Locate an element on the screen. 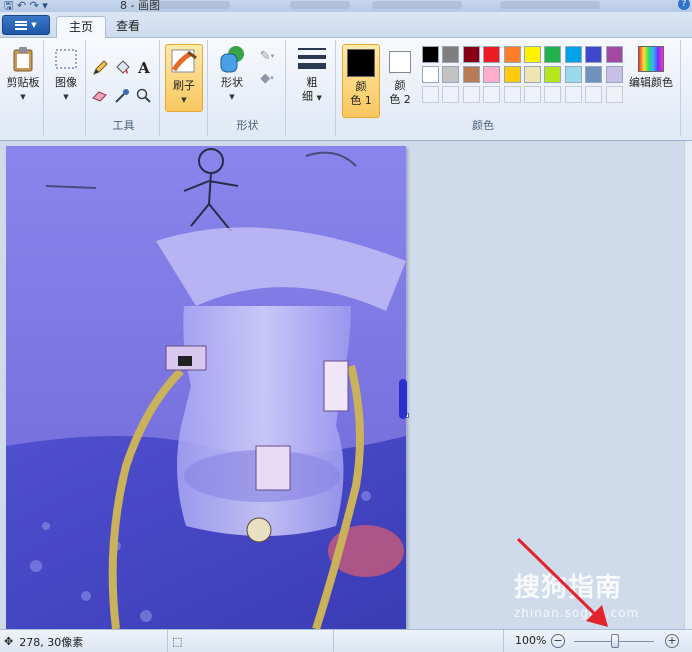 This screenshot has height=652, width=692. shapes-group-label: 形状 is located at coordinates (247, 125).